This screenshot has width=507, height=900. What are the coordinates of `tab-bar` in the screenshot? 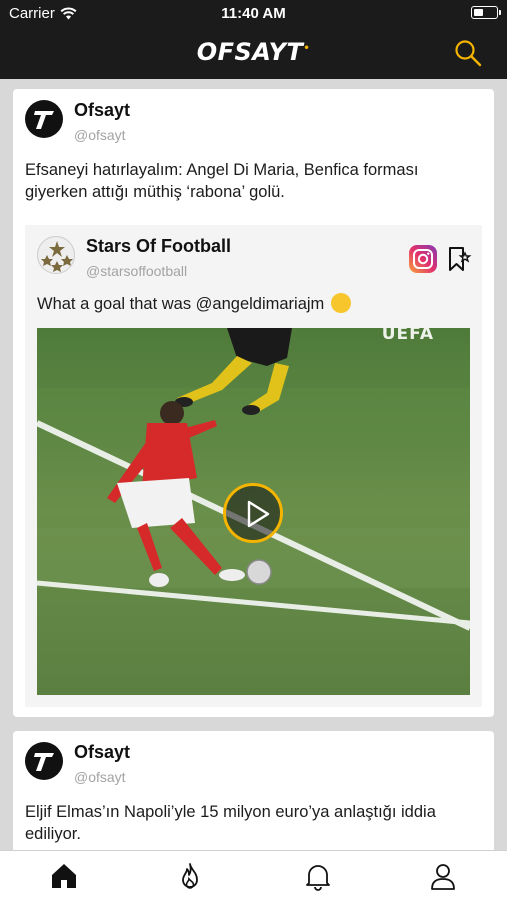 It's located at (253, 875).